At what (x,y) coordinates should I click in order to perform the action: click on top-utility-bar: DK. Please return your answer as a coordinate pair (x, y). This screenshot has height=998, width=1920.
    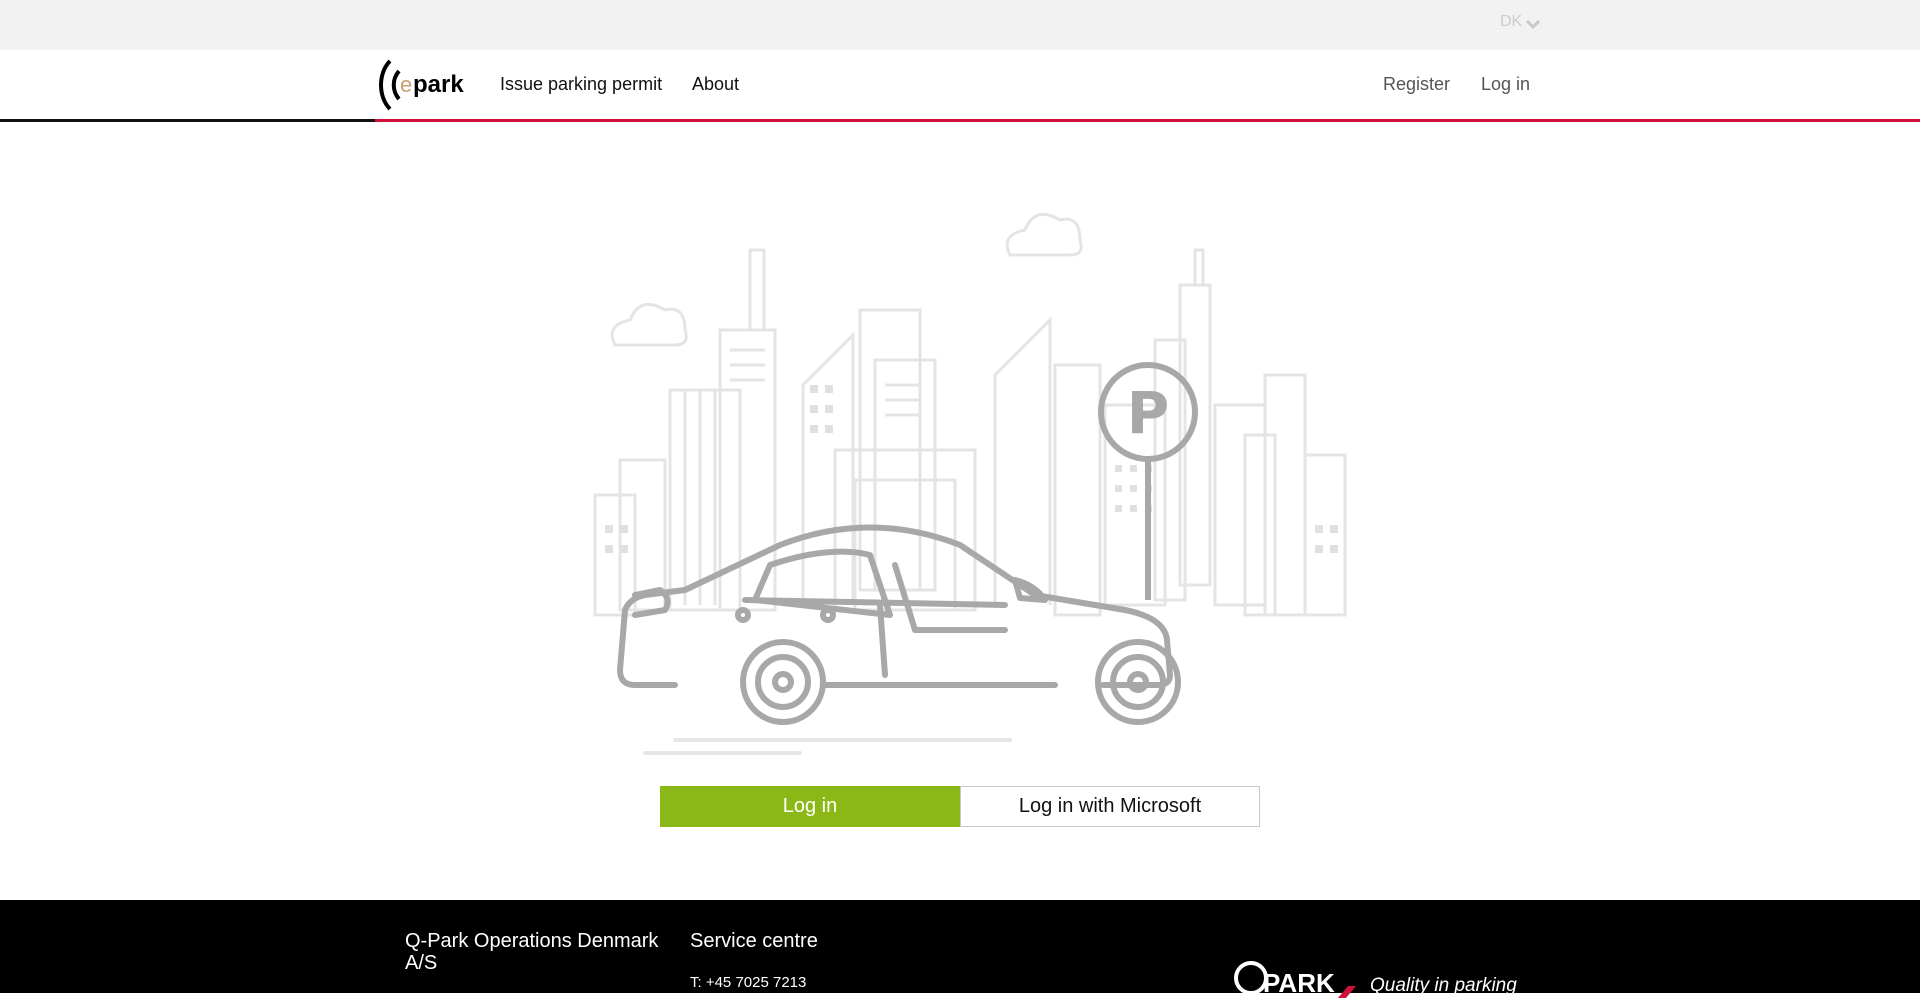
    Looking at the image, I should click on (960, 25).